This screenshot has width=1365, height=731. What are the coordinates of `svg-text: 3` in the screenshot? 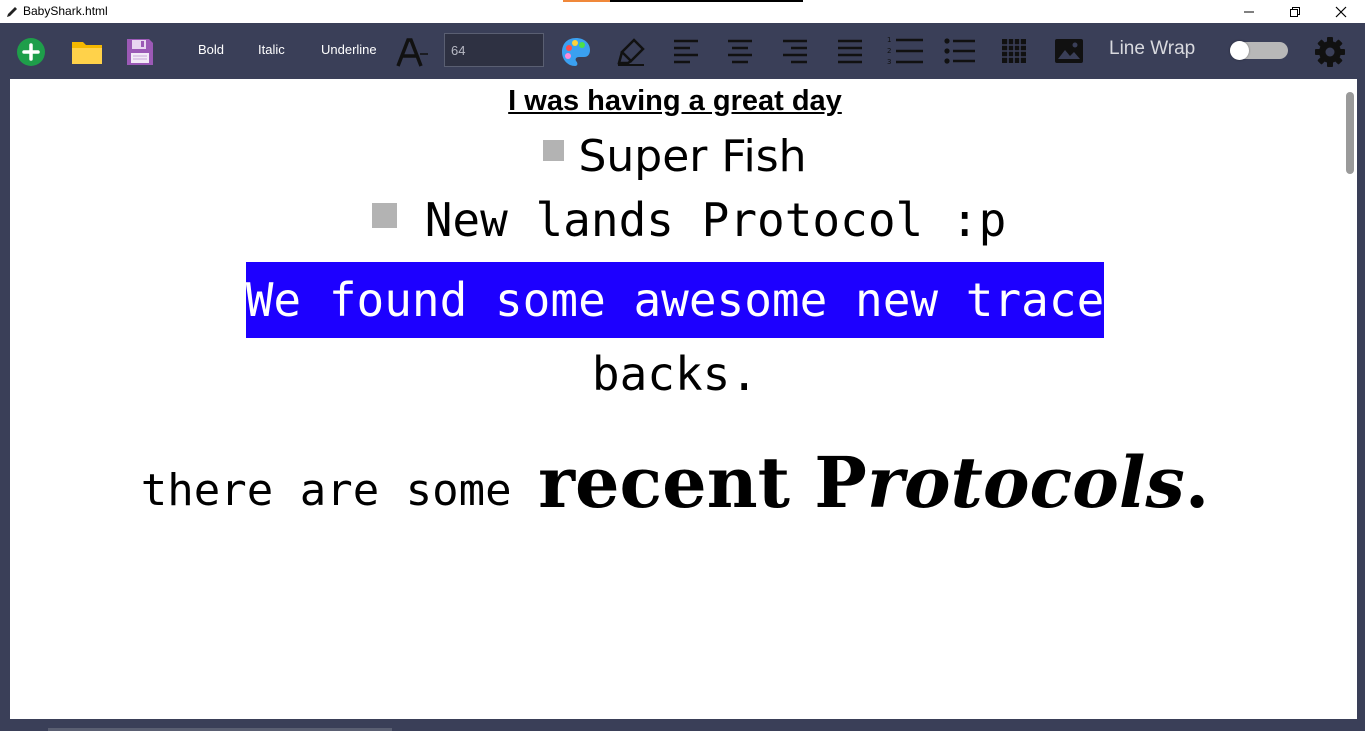 It's located at (889, 62).